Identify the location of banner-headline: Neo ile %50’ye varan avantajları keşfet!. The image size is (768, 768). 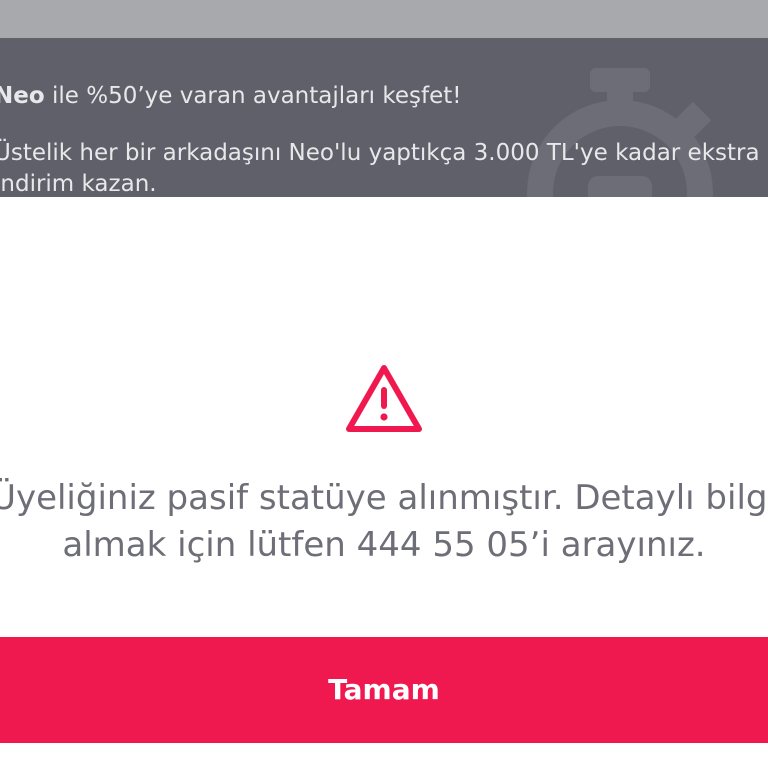
(231, 96).